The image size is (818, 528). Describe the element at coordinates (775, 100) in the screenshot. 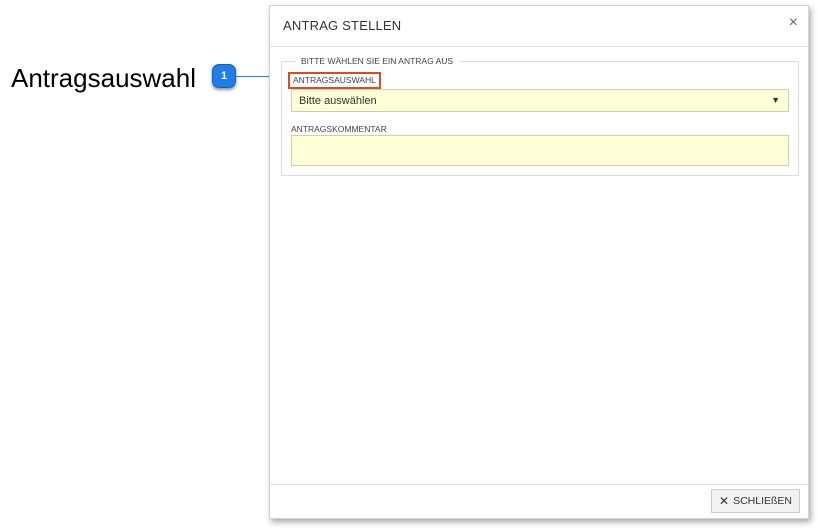

I see `chevron-down-icon: ▼` at that location.